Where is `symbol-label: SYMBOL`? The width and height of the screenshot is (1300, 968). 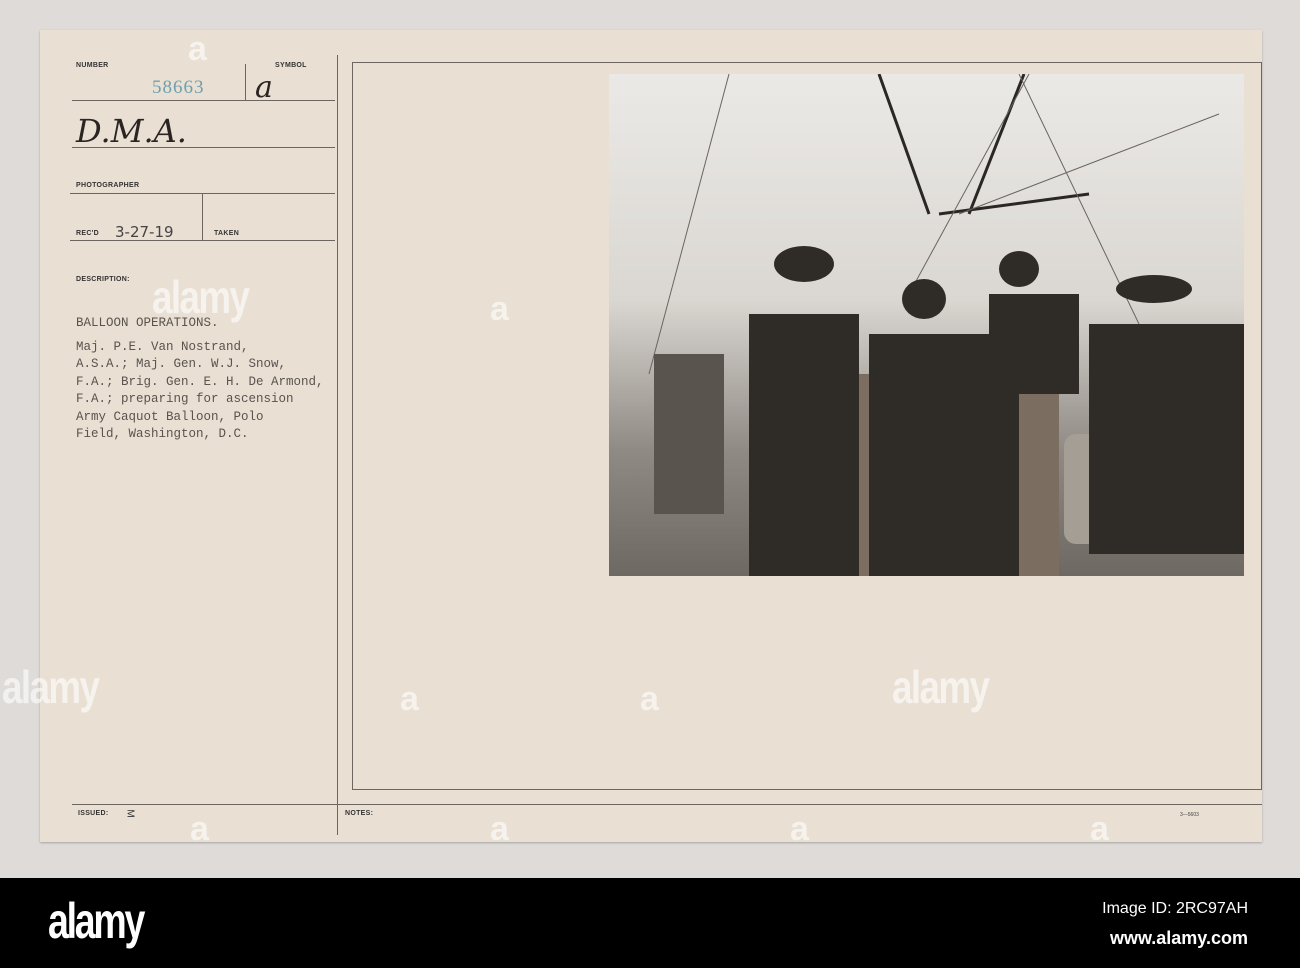
symbol-label: SYMBOL is located at coordinates (291, 65).